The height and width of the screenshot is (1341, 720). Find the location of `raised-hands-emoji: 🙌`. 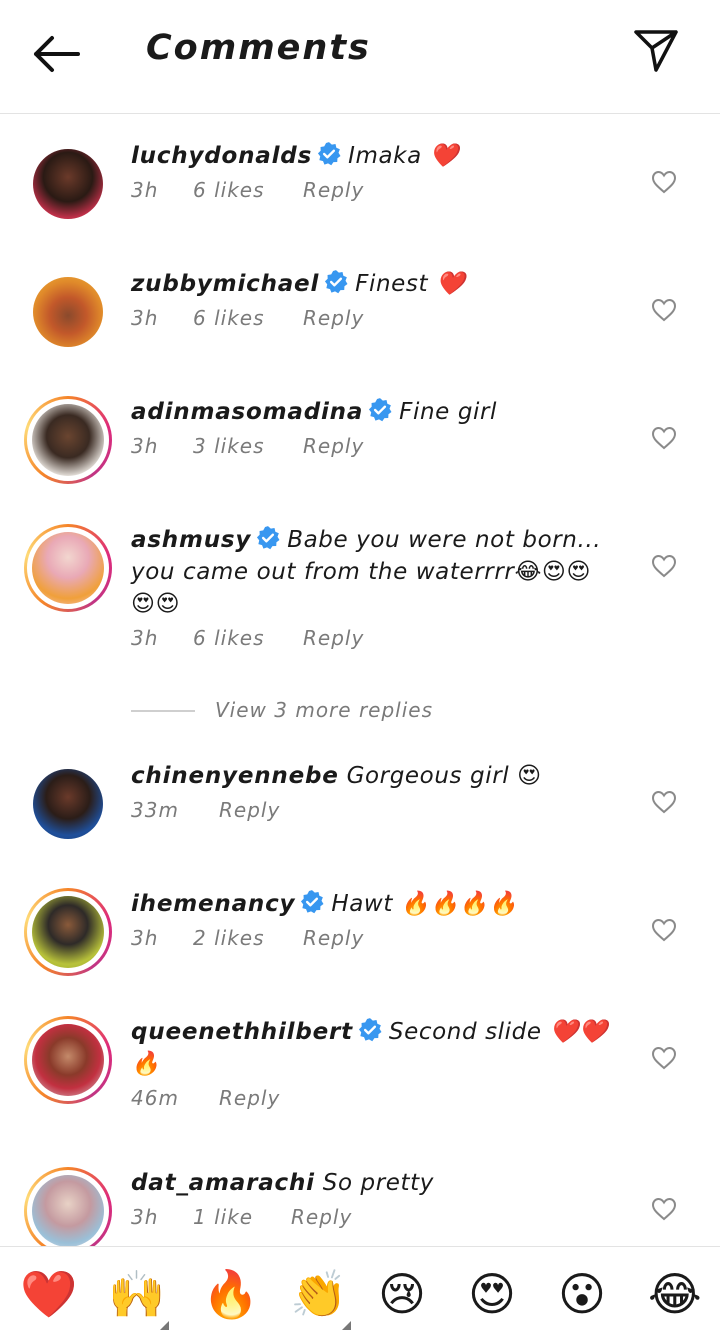

raised-hands-emoji: 🙌 is located at coordinates (136, 1294).